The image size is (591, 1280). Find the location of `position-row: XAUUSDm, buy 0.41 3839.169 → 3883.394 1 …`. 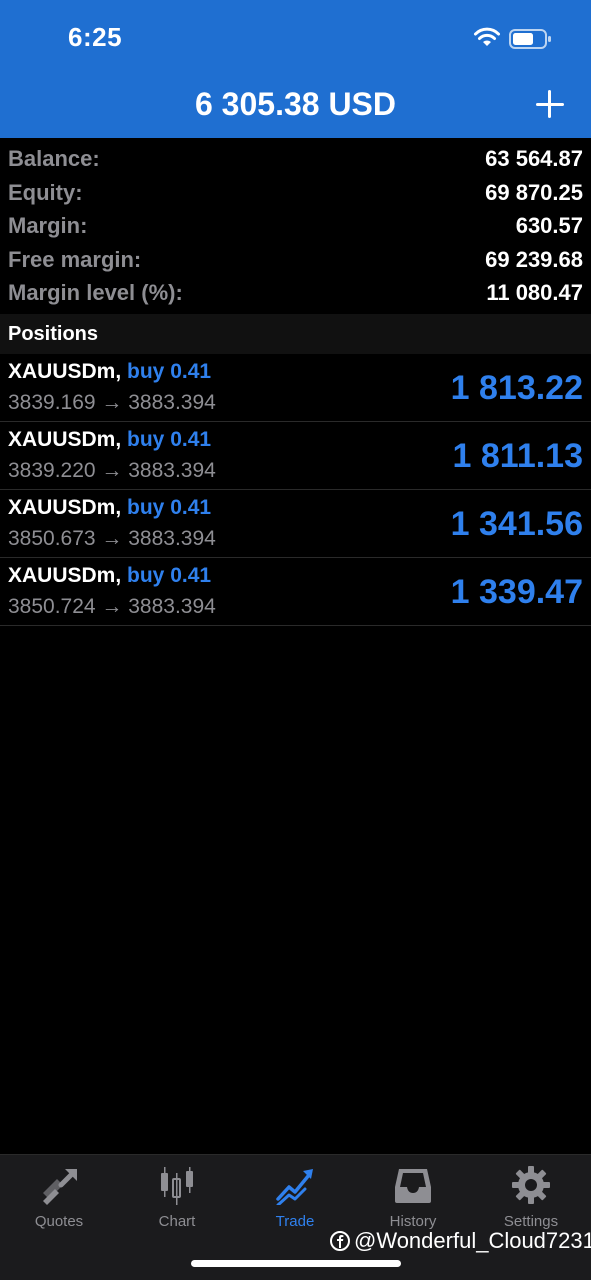

position-row: XAUUSDm, buy 0.41 3839.169 → 3883.394 1 … is located at coordinates (295, 388).